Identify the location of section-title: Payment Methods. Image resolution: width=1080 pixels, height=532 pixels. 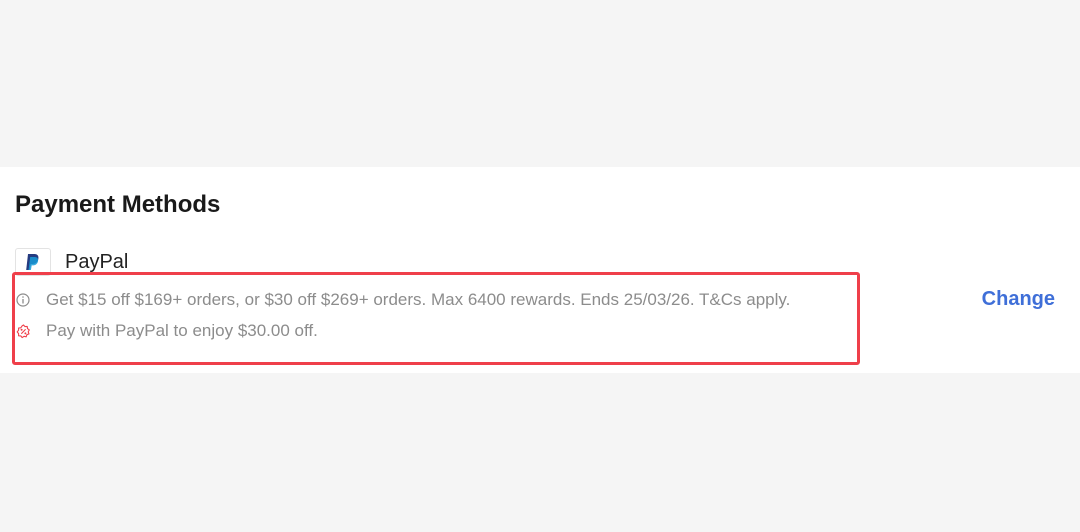
(118, 204).